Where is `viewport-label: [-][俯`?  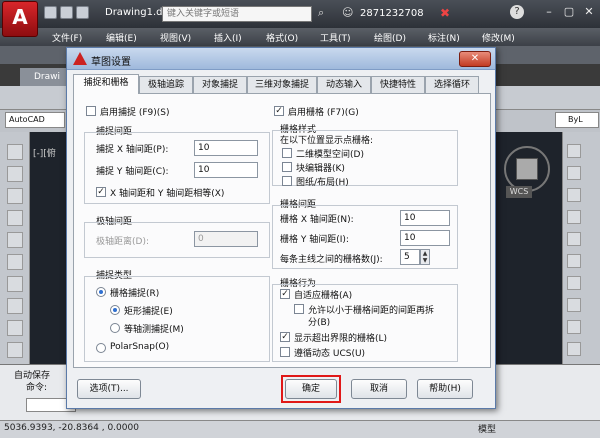 viewport-label: [-][俯 is located at coordinates (44, 152).